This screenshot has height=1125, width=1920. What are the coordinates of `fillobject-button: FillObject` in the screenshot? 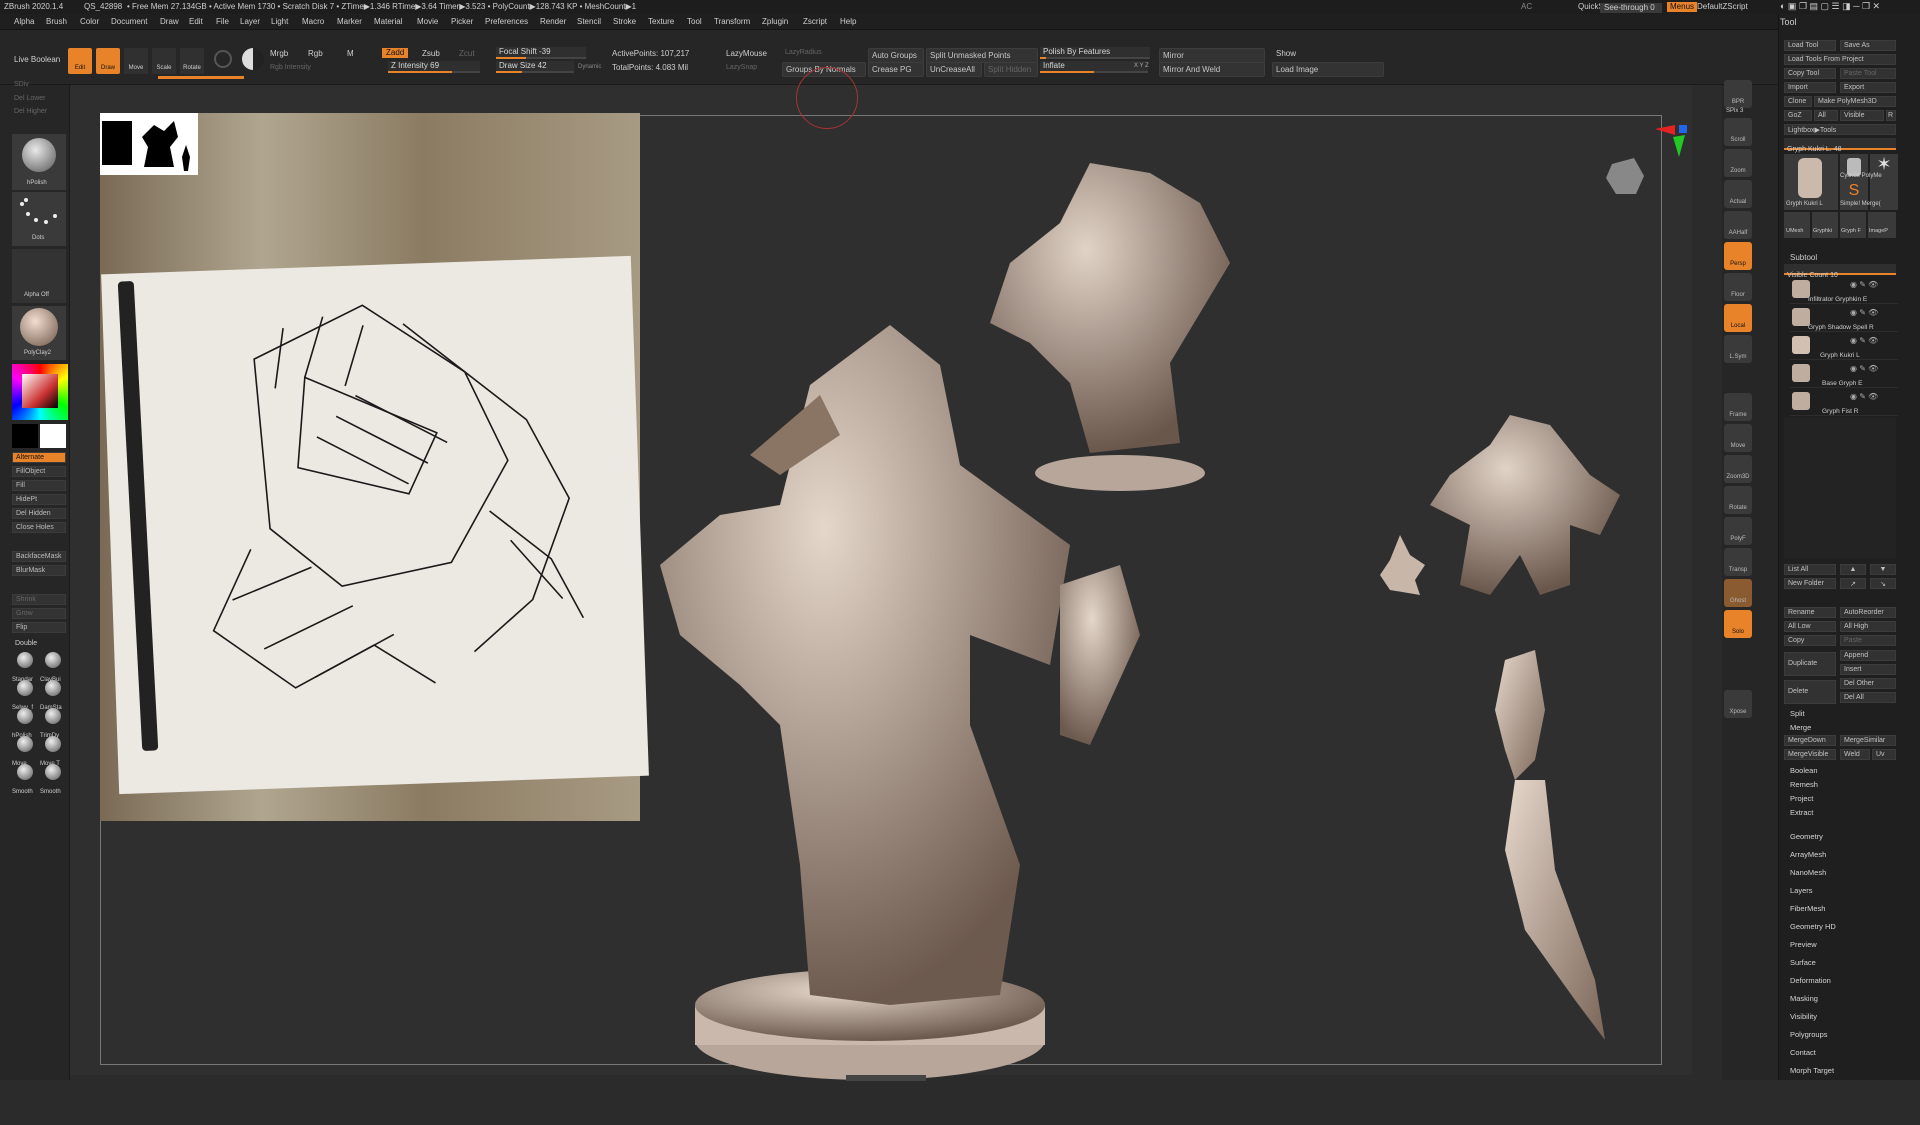 It's located at (39, 471).